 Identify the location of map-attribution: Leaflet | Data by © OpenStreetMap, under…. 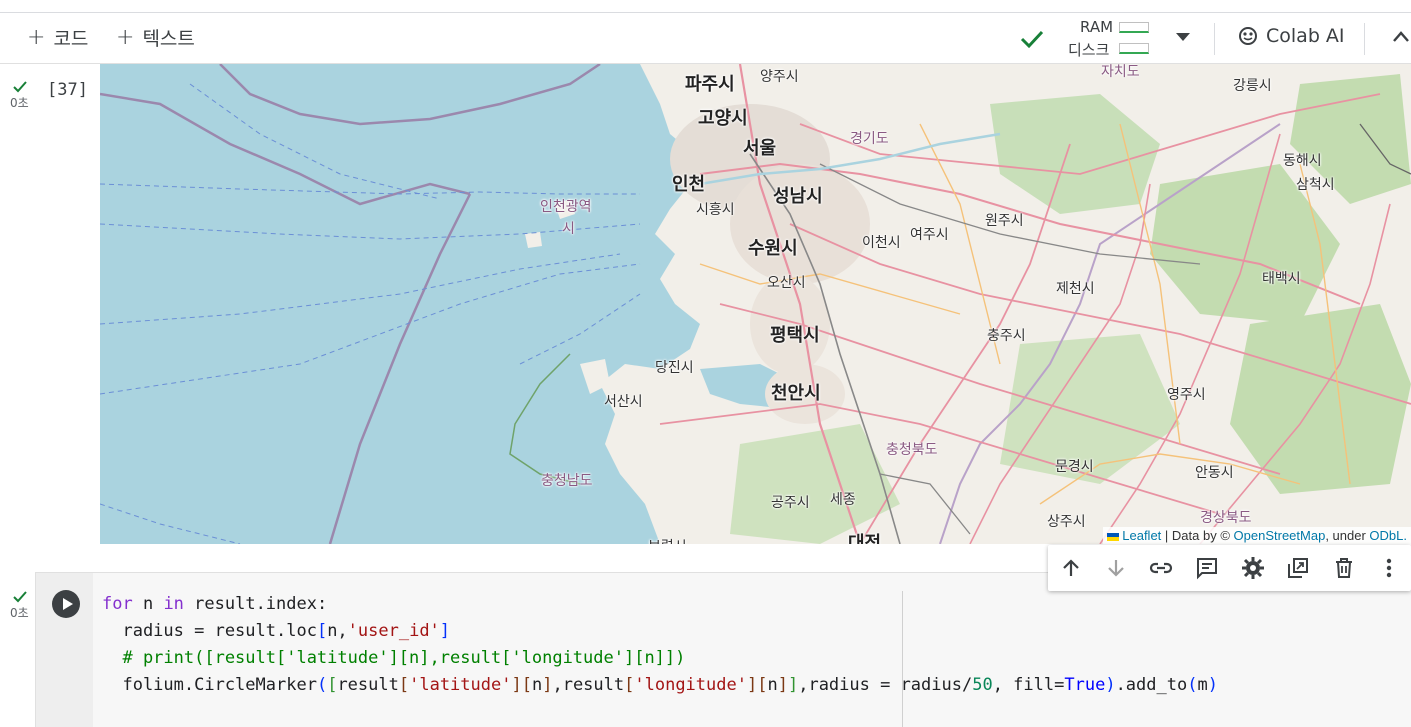
(1257, 535).